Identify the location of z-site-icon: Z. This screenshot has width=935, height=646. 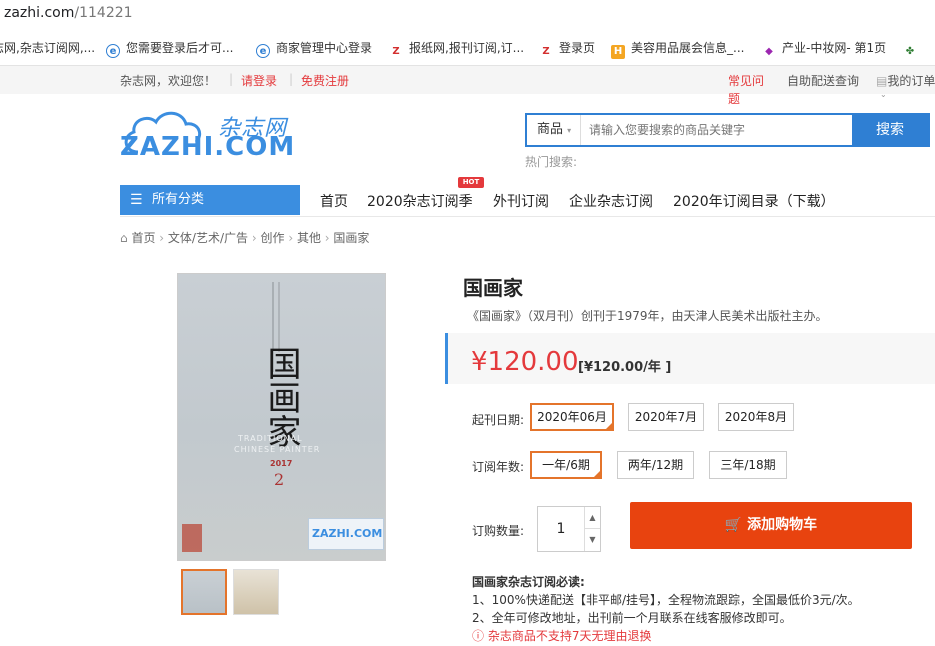
(396, 51).